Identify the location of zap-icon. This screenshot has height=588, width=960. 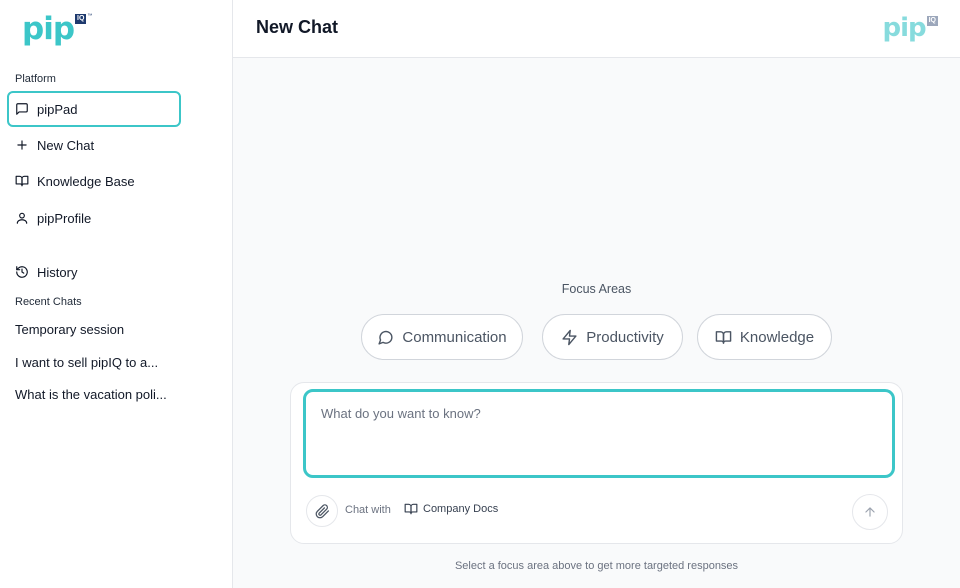
(569, 337).